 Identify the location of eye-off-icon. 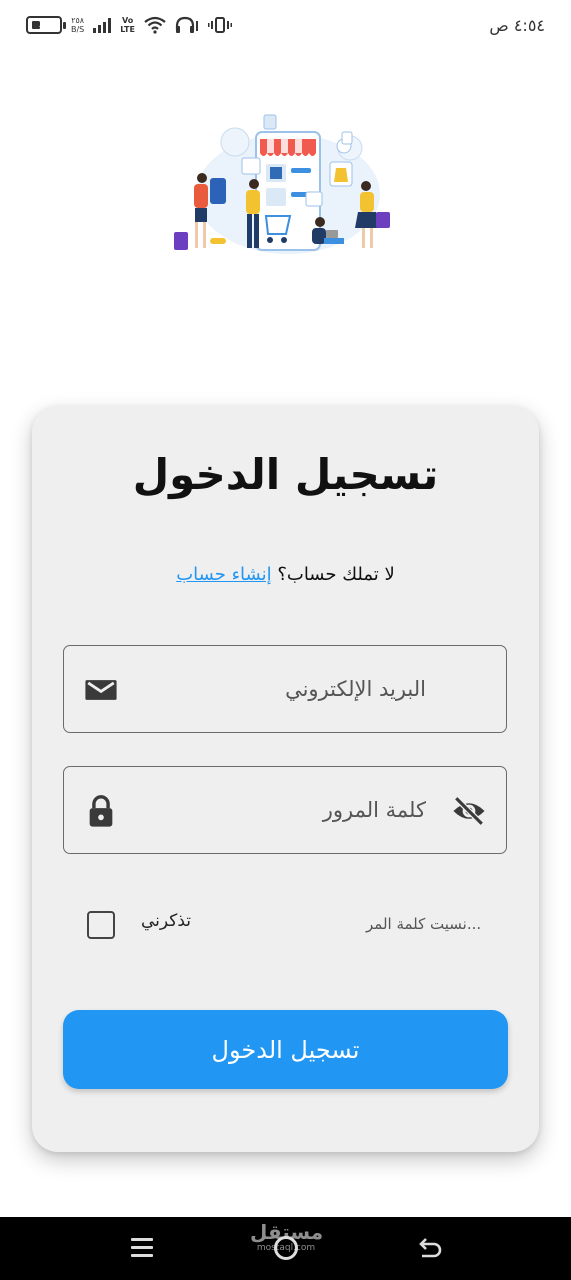
(469, 811).